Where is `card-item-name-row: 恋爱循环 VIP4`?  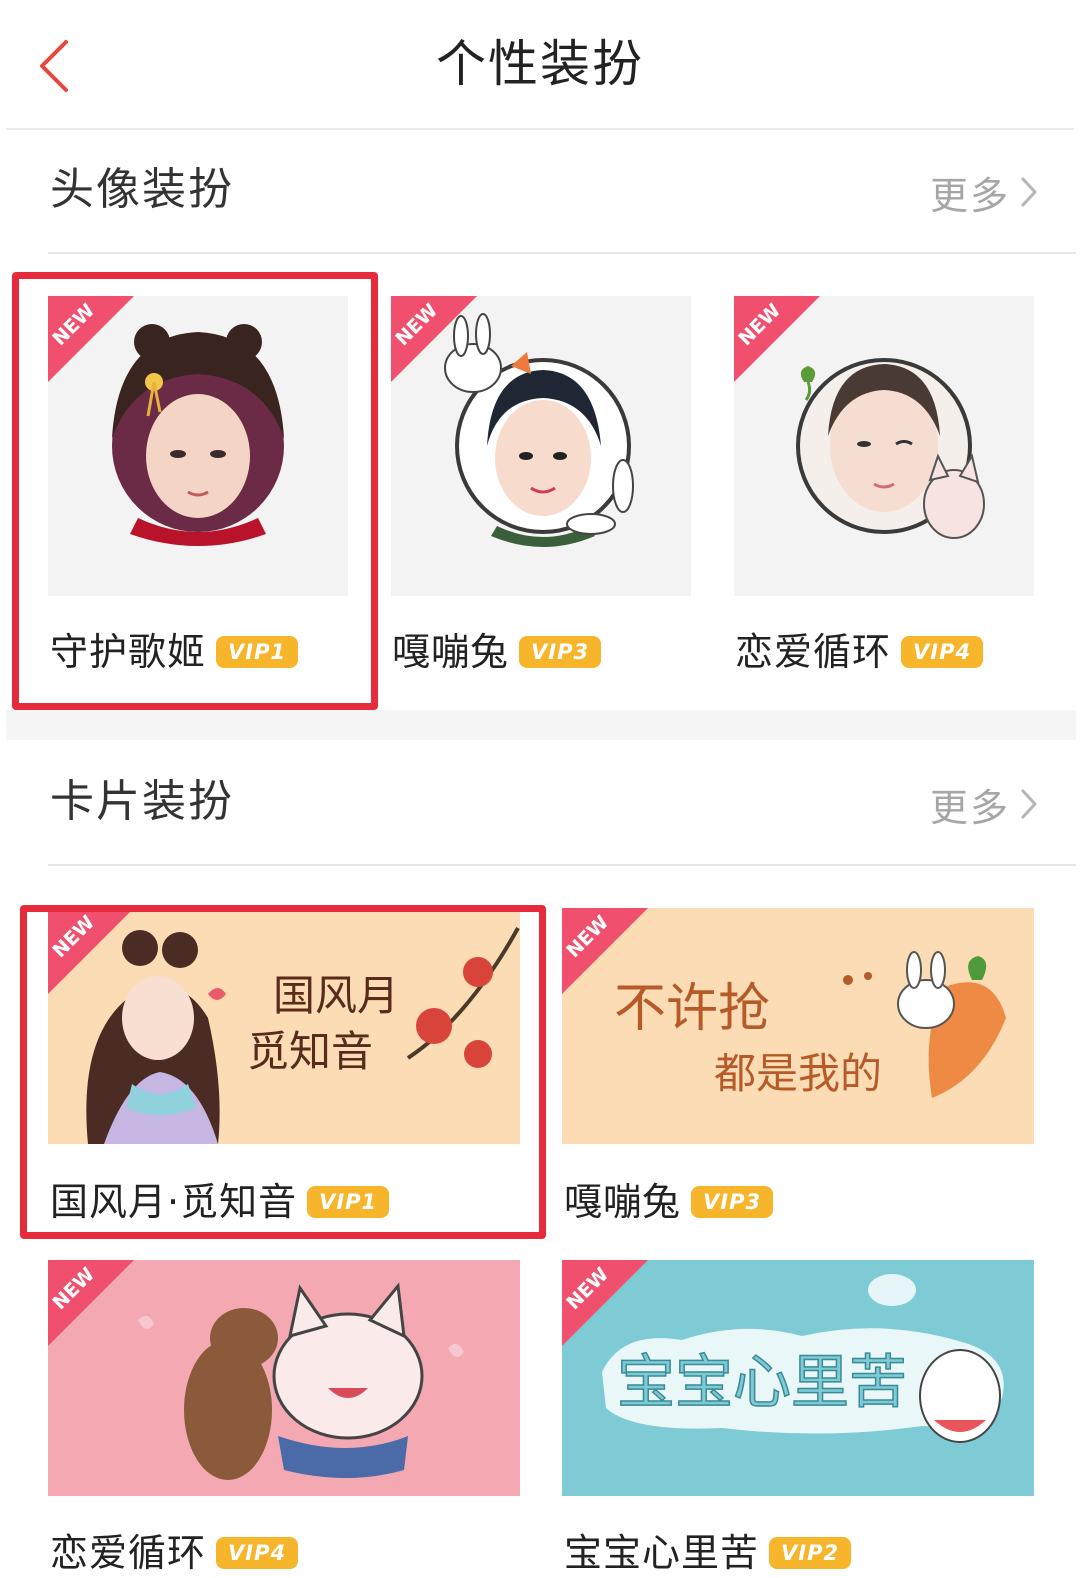 card-item-name-row: 恋爱循环 VIP4 is located at coordinates (174, 1553).